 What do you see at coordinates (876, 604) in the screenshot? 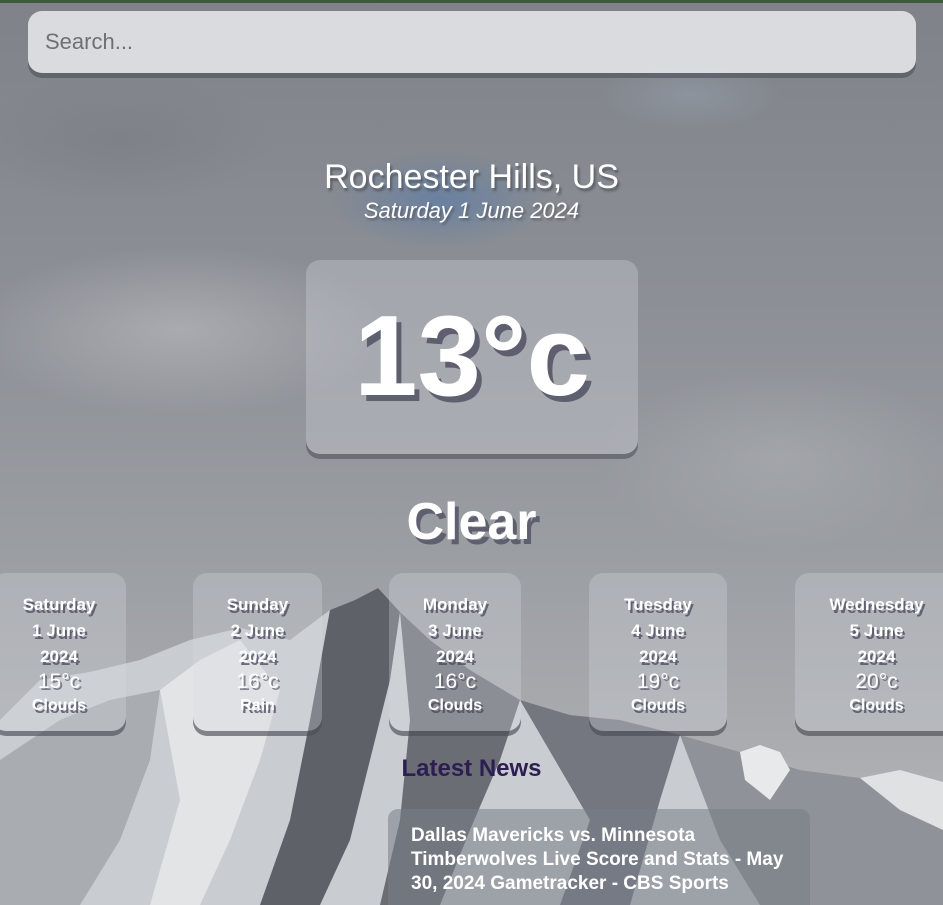
I see `forecast-day: Wednesday` at bounding box center [876, 604].